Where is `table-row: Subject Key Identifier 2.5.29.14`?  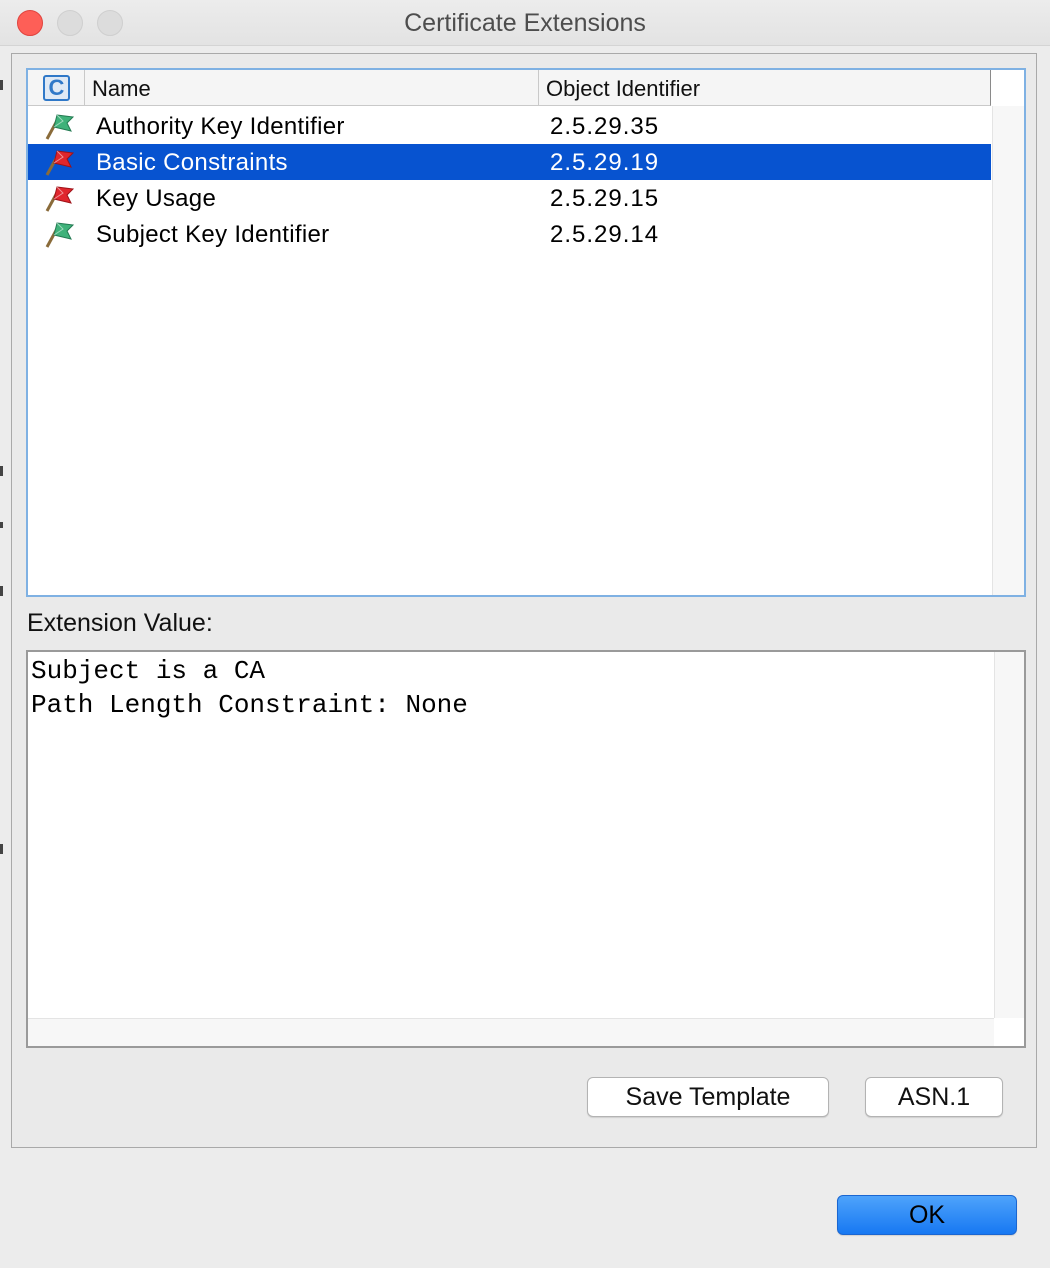 table-row: Subject Key Identifier 2.5.29.14 is located at coordinates (509, 234).